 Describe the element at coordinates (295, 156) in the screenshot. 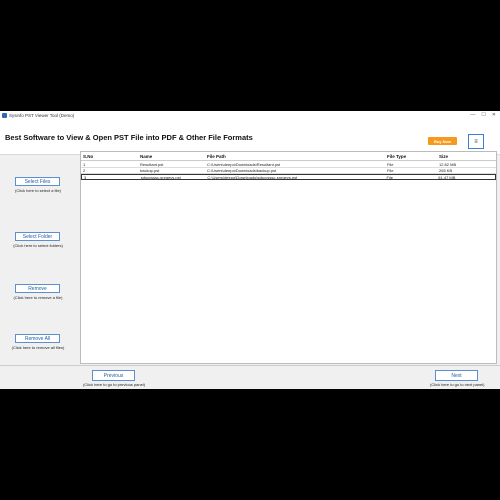

I see `column-header-file-path: File Path` at that location.